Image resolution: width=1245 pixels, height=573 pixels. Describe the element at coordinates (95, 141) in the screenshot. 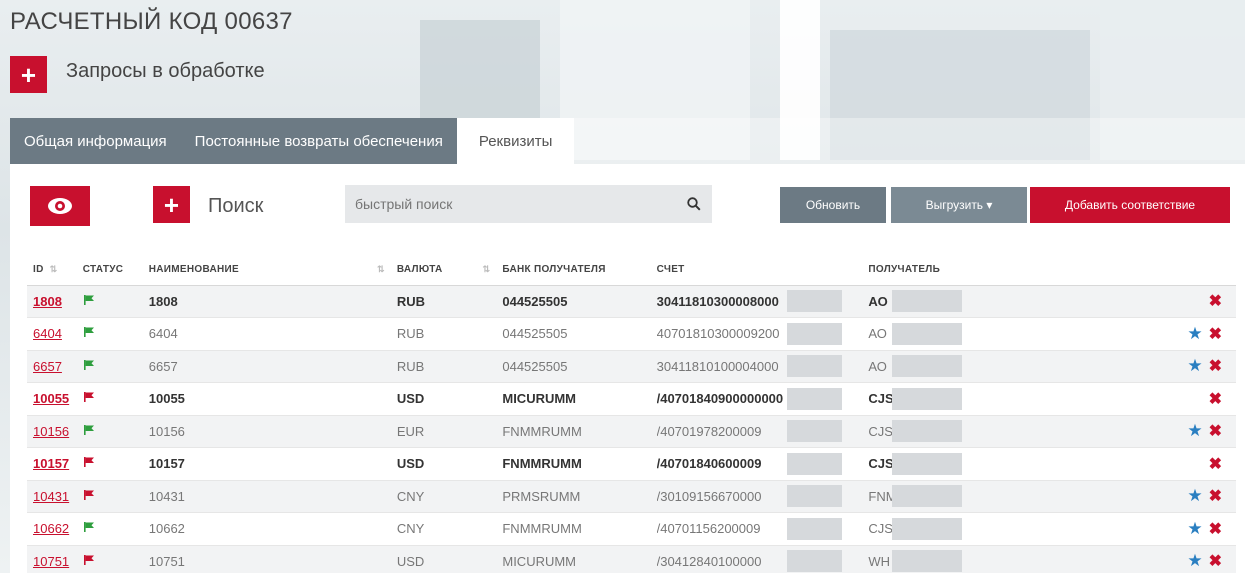

I see `tab-general-info: Общая информация` at that location.